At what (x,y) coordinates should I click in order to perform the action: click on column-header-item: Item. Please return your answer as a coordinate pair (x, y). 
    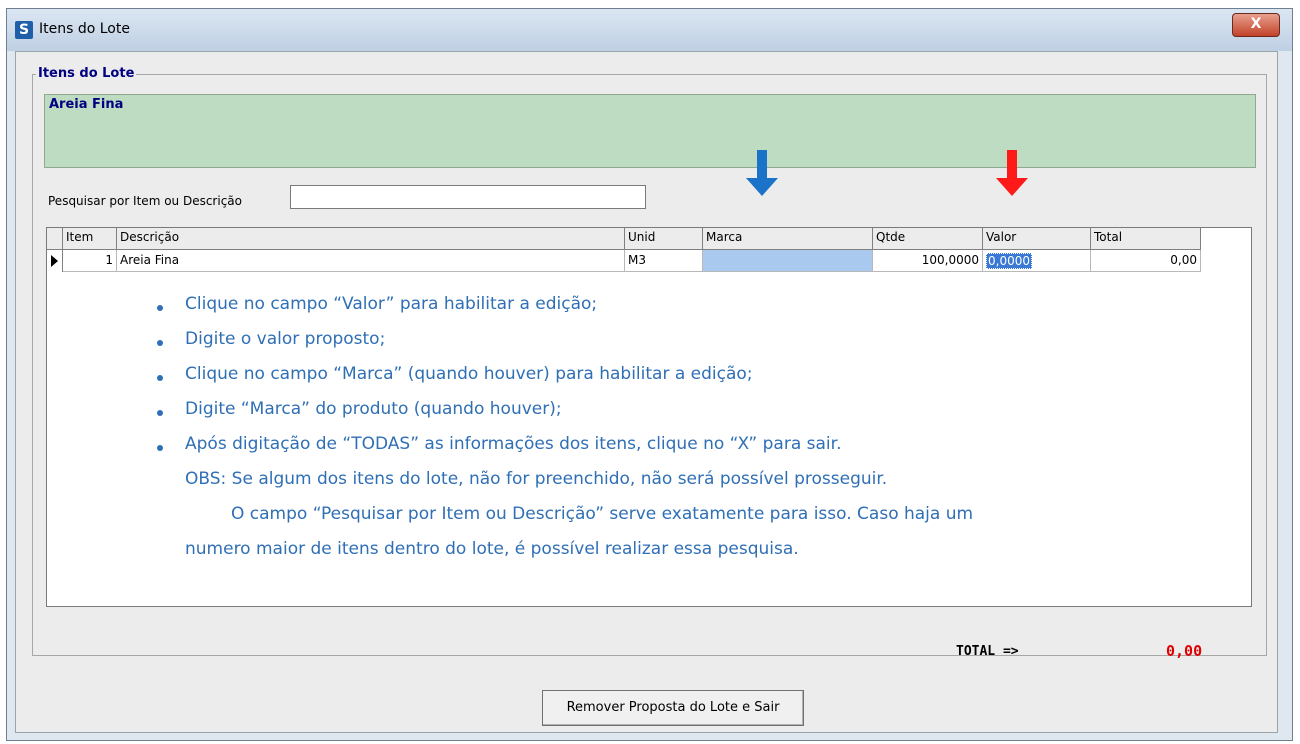
    Looking at the image, I should click on (90, 239).